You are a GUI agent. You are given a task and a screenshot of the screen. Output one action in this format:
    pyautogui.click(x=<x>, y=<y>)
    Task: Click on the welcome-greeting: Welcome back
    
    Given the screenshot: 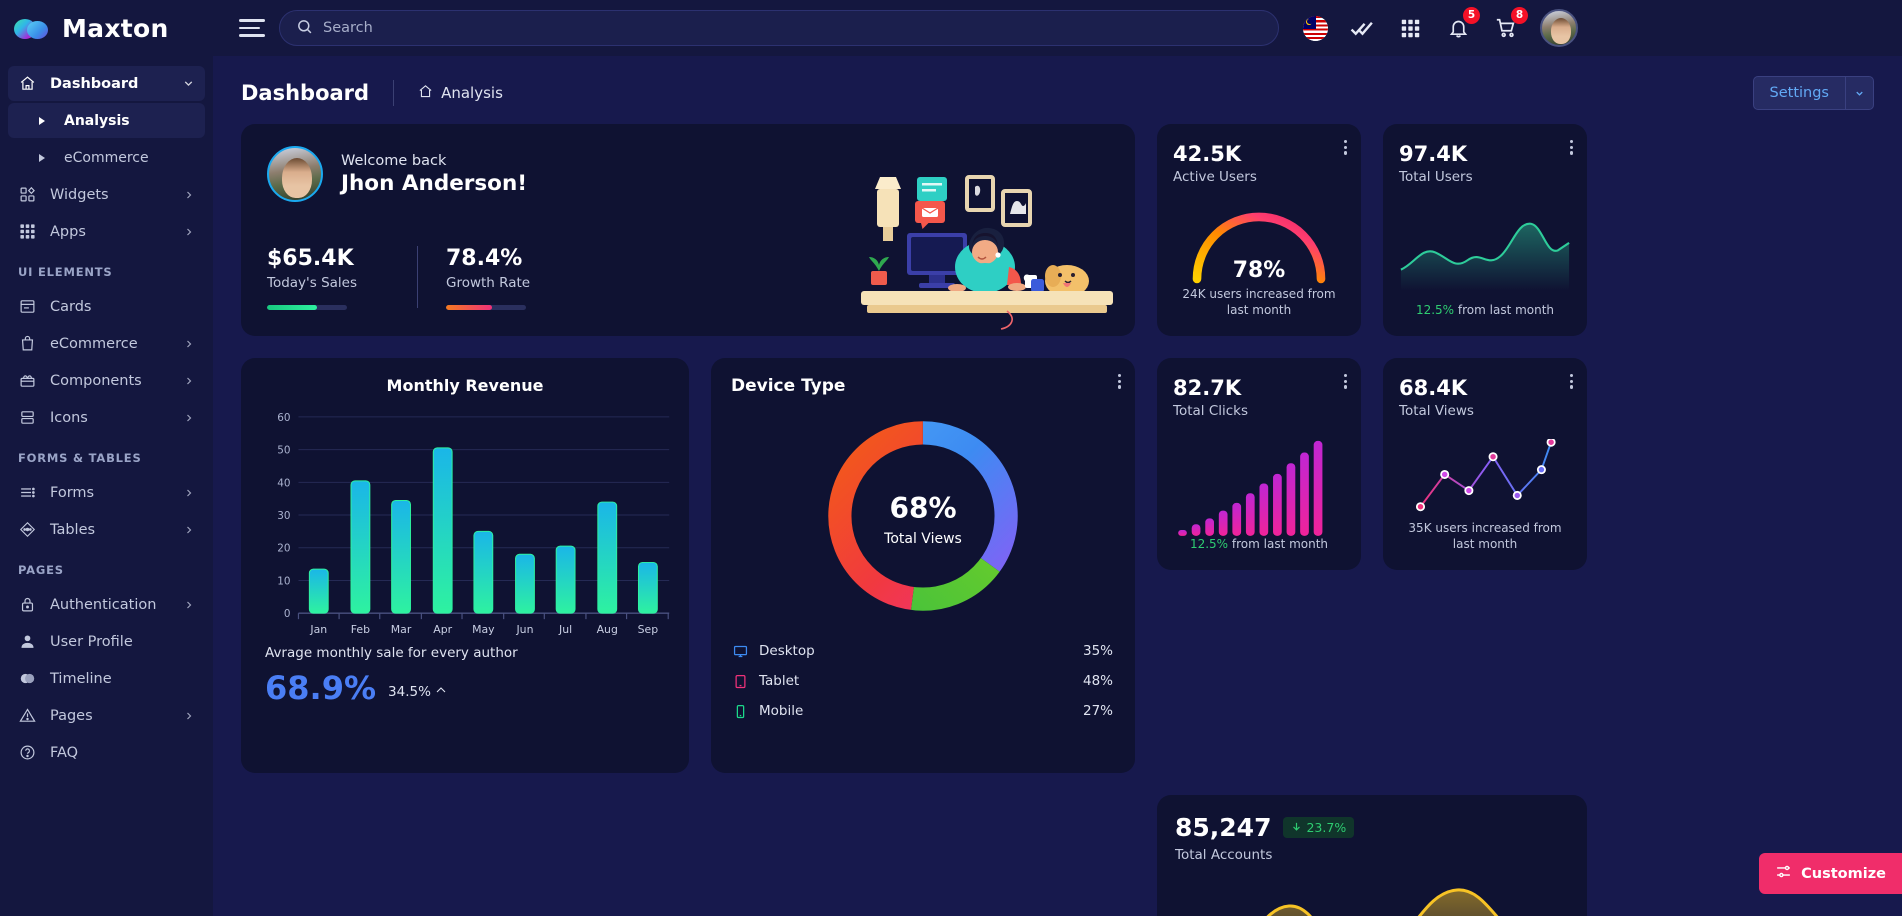 What is the action you would take?
    pyautogui.click(x=394, y=160)
    